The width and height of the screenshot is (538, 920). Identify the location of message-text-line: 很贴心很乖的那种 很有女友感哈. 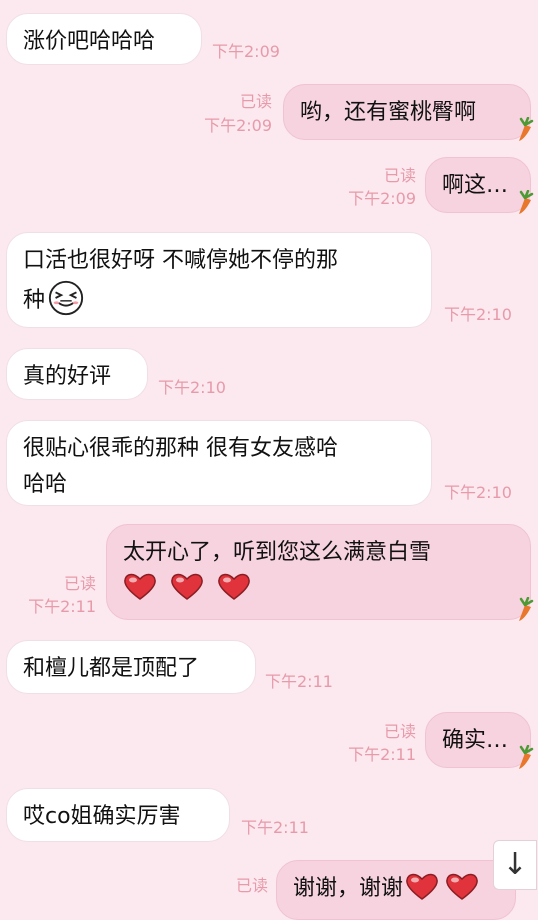
(180, 448).